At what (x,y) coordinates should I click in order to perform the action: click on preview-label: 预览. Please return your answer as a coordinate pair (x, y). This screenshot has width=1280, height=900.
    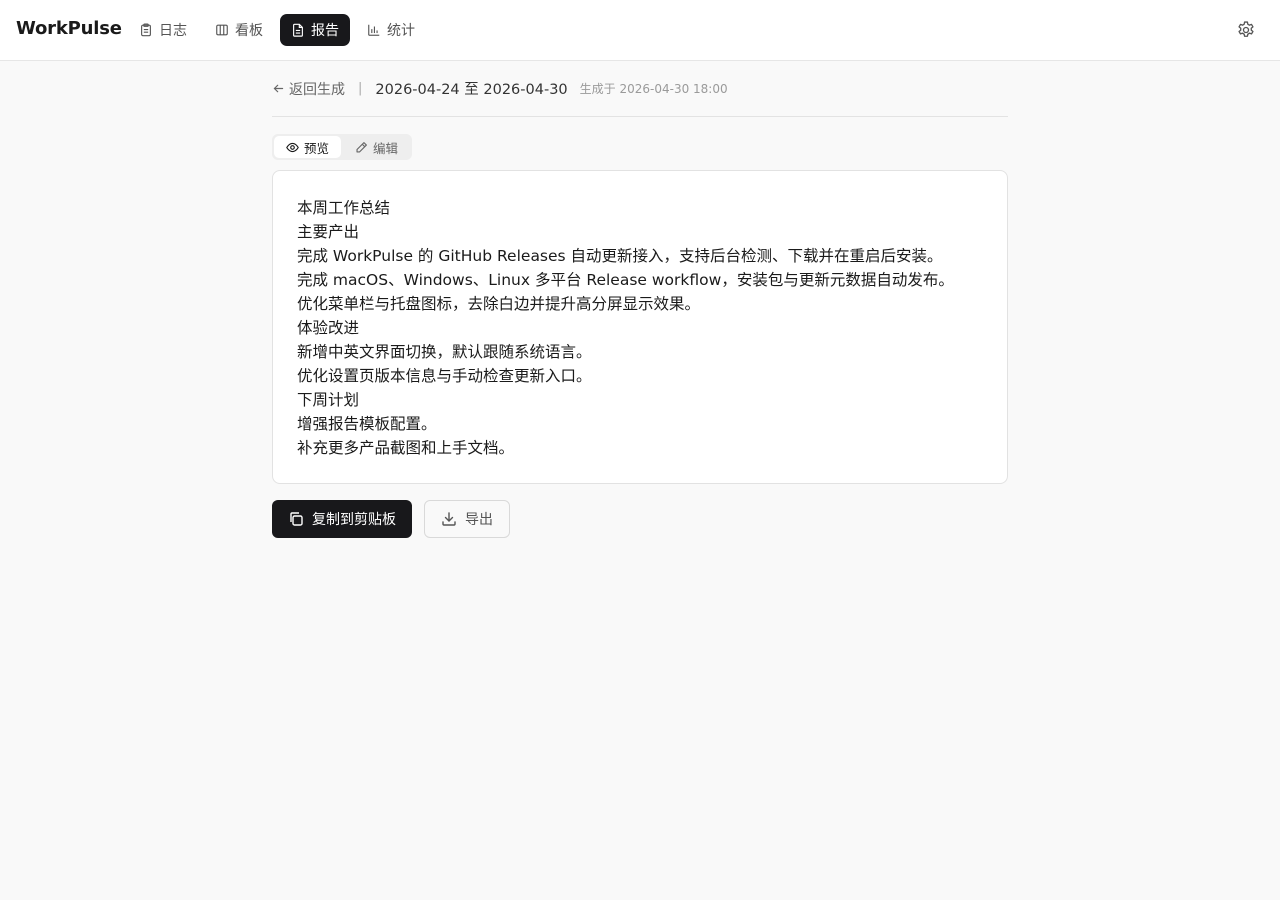
    Looking at the image, I should click on (317, 148).